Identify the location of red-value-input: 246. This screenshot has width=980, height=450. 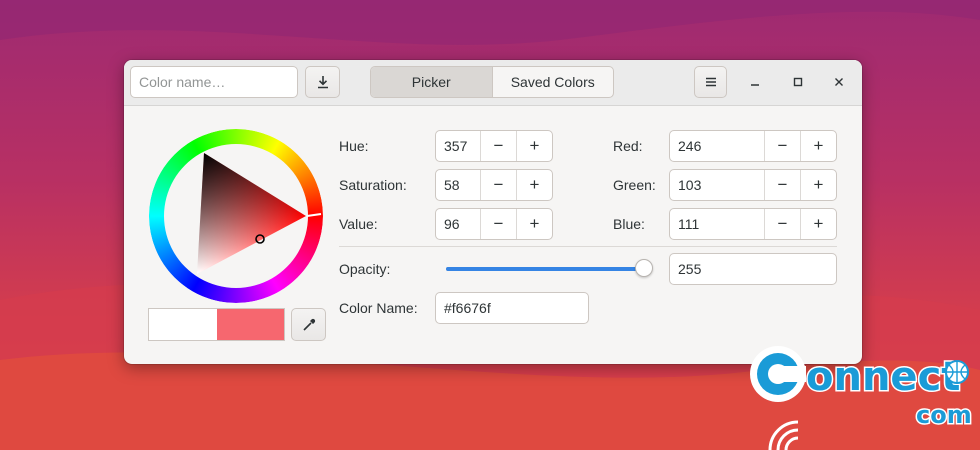
(717, 146).